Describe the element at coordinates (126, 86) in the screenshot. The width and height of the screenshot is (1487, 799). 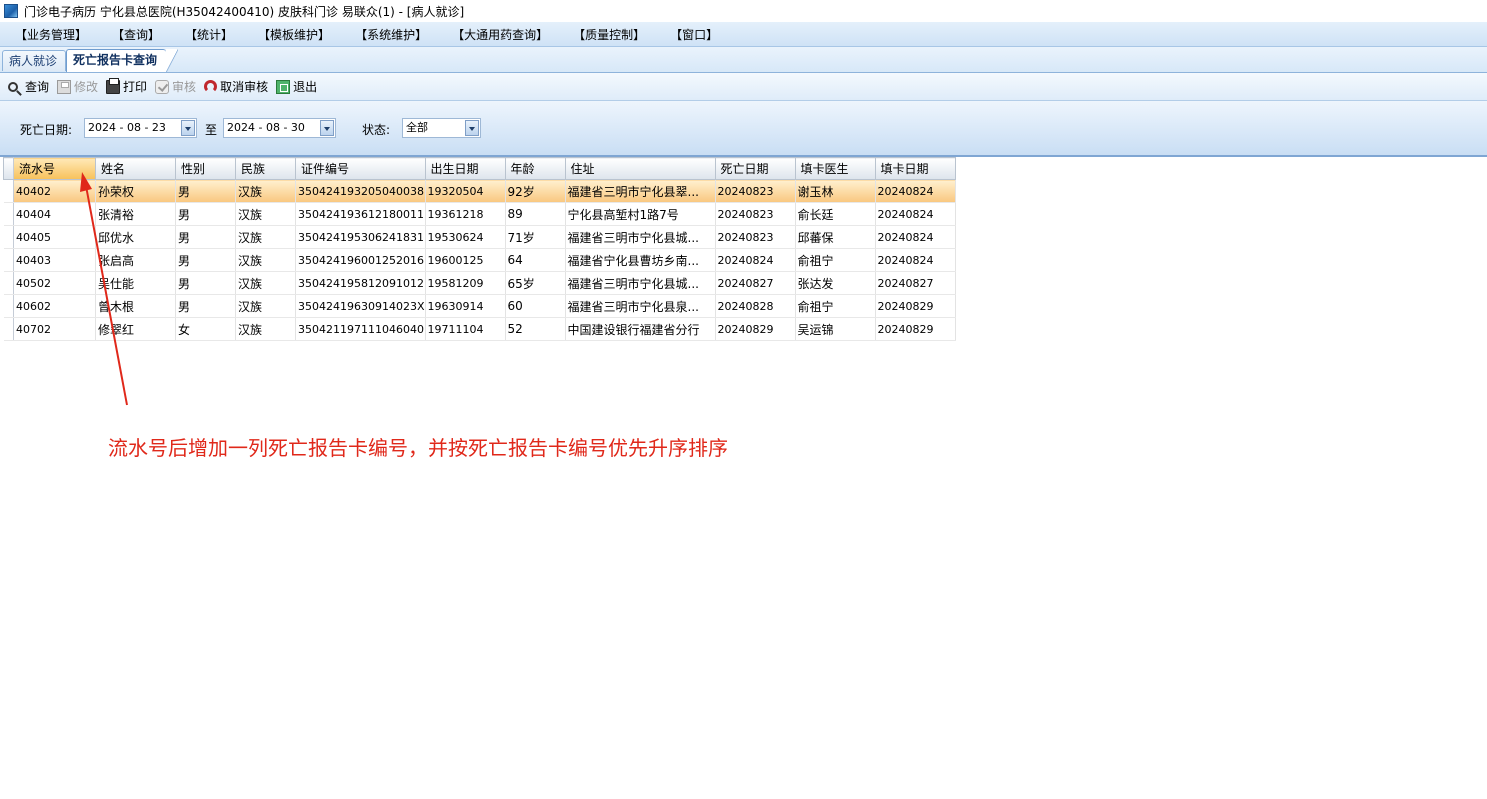
I see `print-button: 打印` at that location.